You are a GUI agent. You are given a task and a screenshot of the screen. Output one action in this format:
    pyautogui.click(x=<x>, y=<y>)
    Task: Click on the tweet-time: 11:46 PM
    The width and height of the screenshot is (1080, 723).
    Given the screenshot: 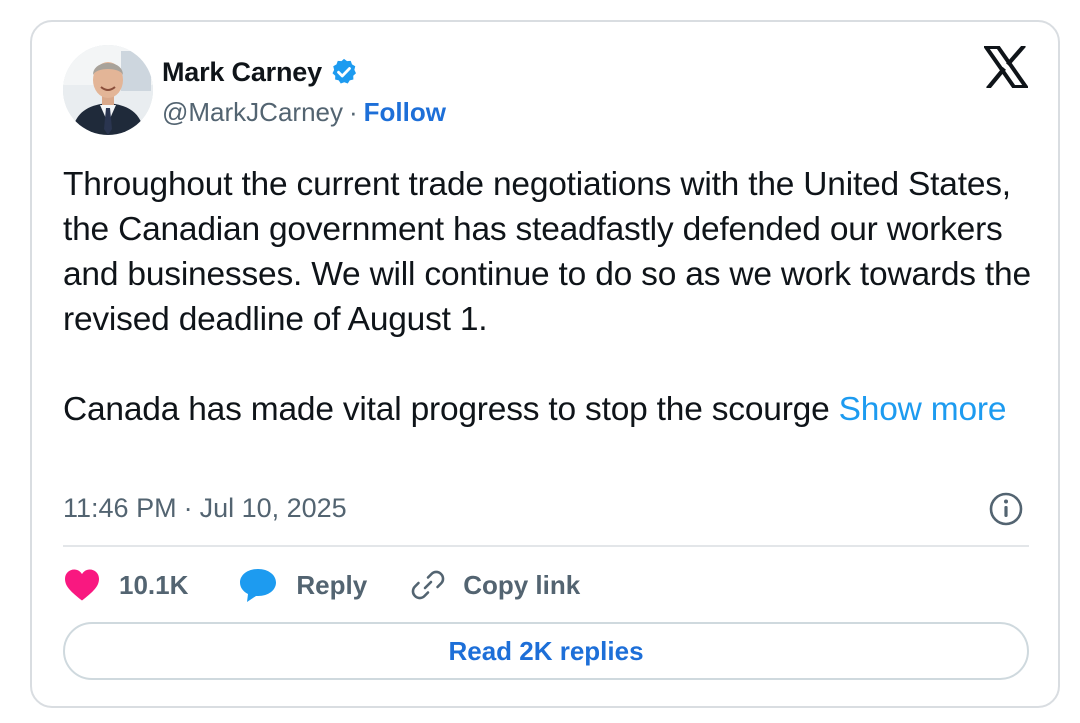 What is the action you would take?
    pyautogui.click(x=120, y=507)
    